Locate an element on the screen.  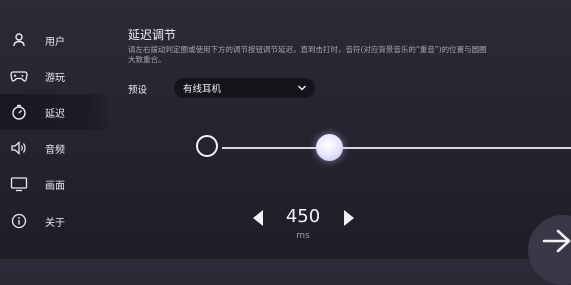
preset-value: 有线耳机 is located at coordinates (202, 89).